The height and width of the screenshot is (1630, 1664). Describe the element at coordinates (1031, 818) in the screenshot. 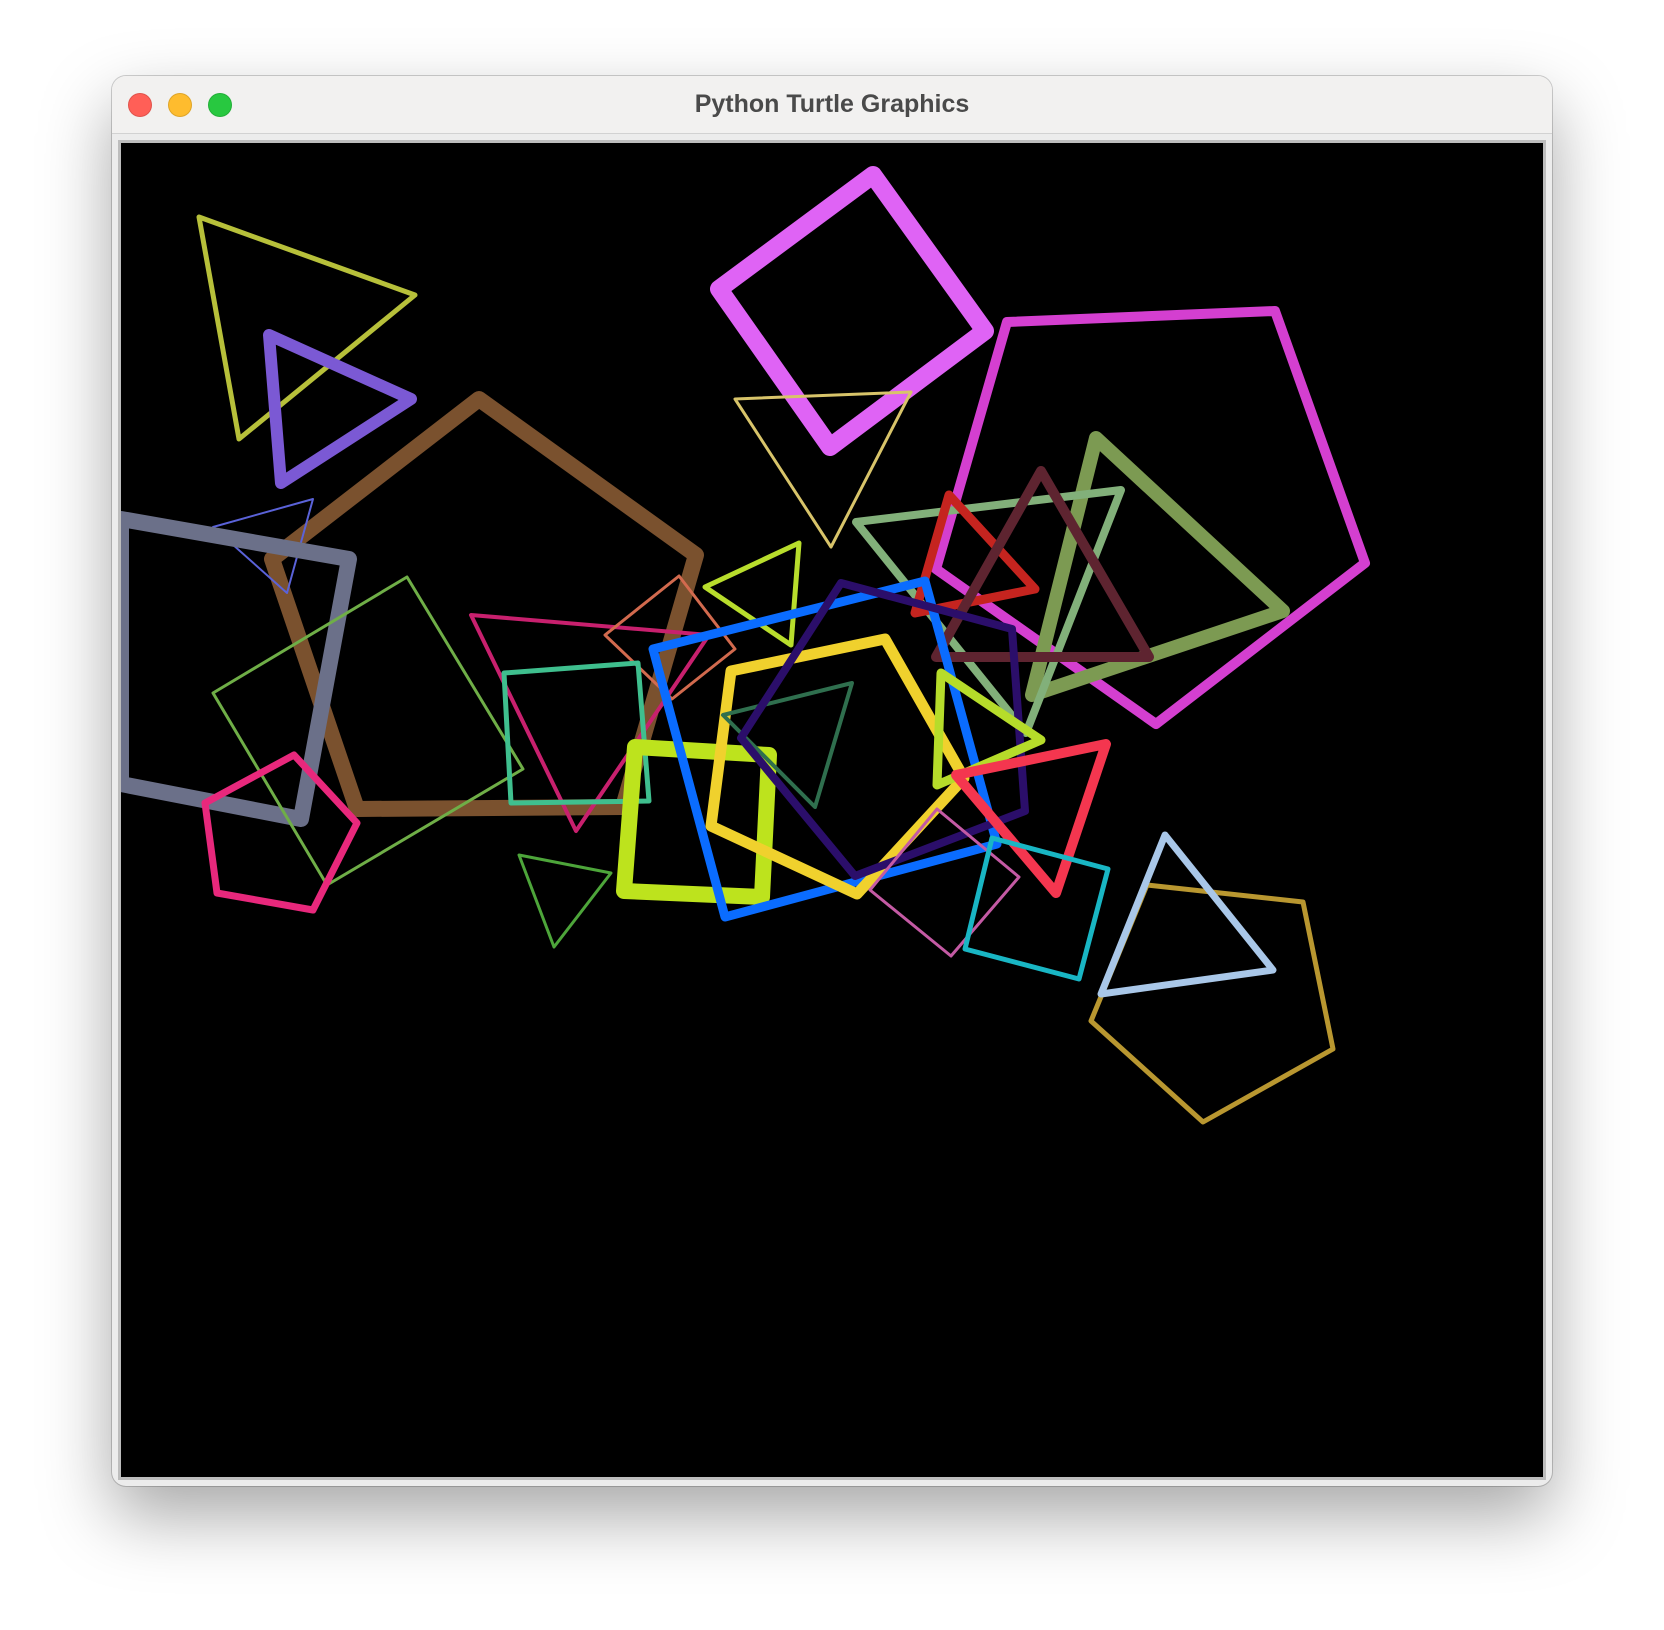

I see `triangle-red-bright-shape` at that location.